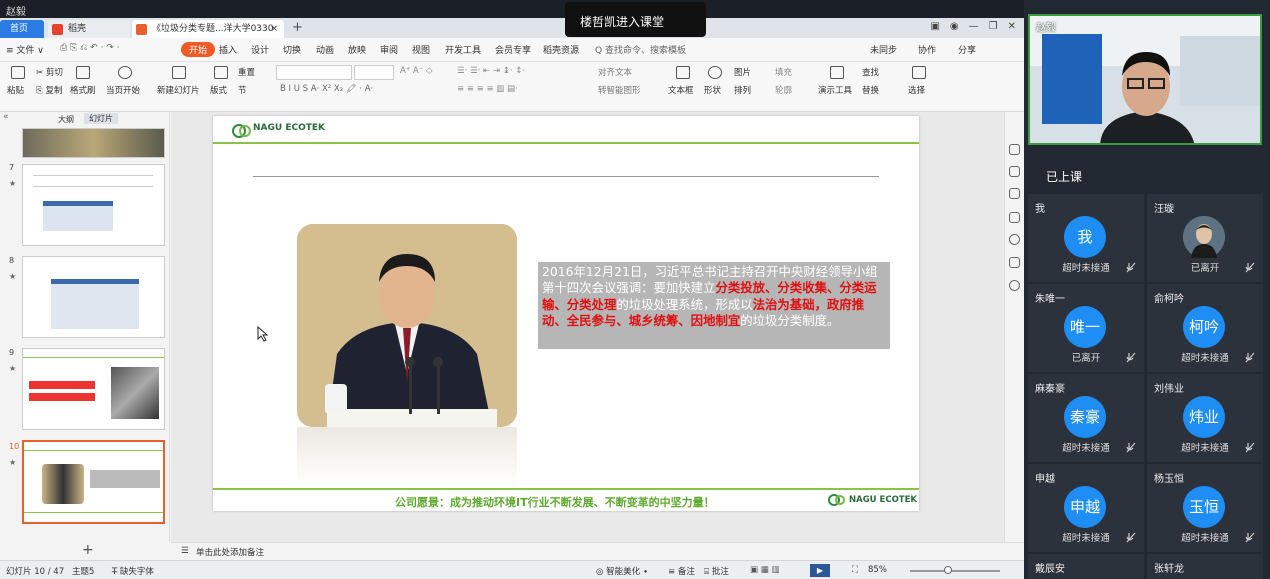  Describe the element at coordinates (1014, 285) in the screenshot. I see `location-icon` at that location.